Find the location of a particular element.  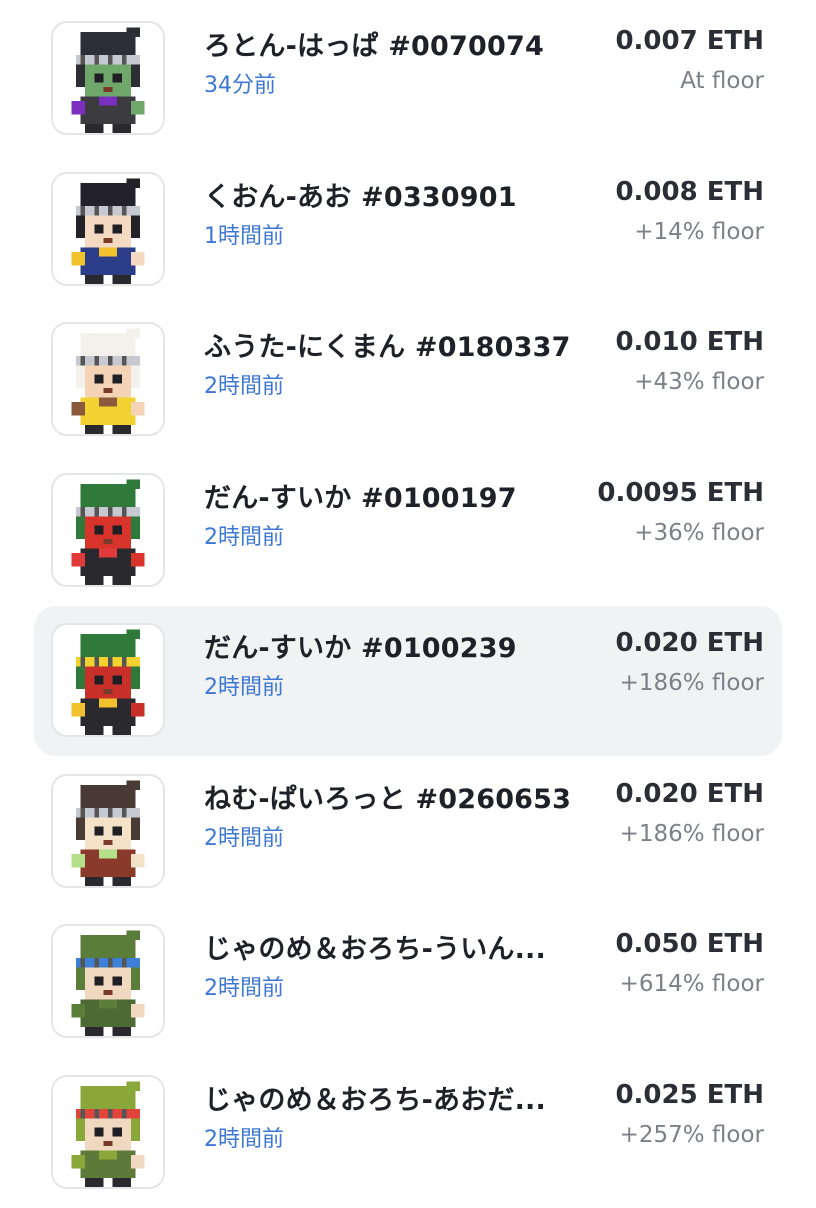

floor-difference: +257% floor is located at coordinates (691, 1134).